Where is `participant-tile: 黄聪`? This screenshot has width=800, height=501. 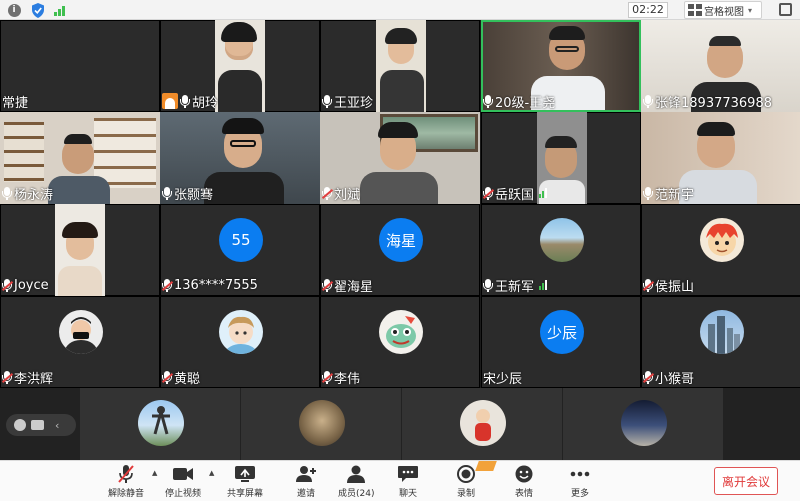 participant-tile: 黄聪 is located at coordinates (240, 342).